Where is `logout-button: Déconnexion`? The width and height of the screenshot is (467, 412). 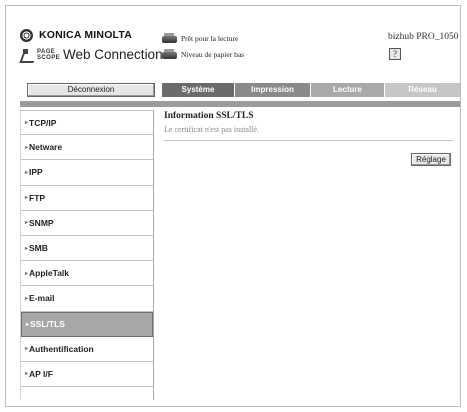
logout-button: Déconnexion is located at coordinates (91, 90).